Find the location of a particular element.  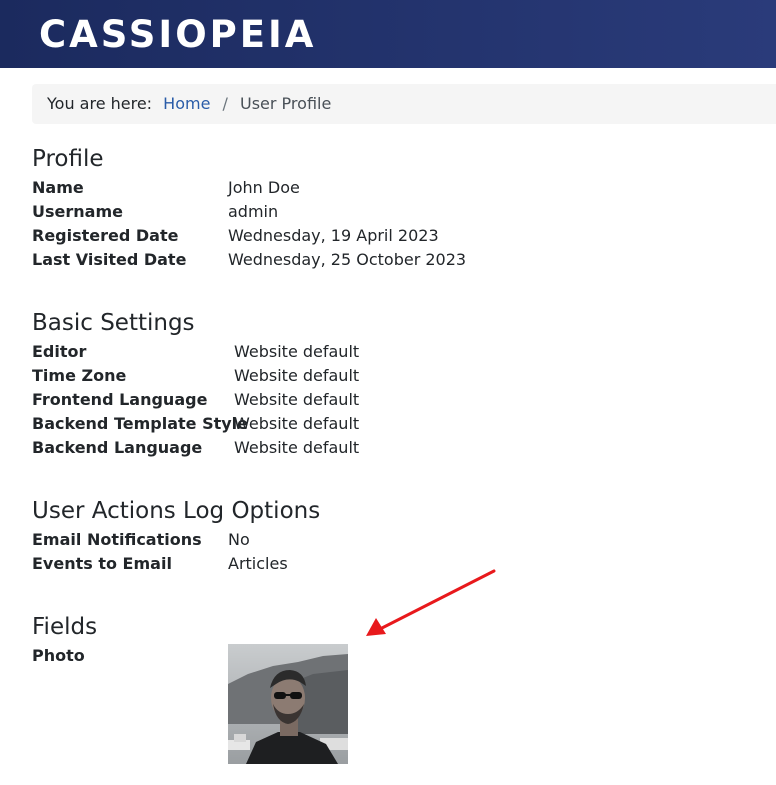

profile-value: John Doe is located at coordinates (264, 187).